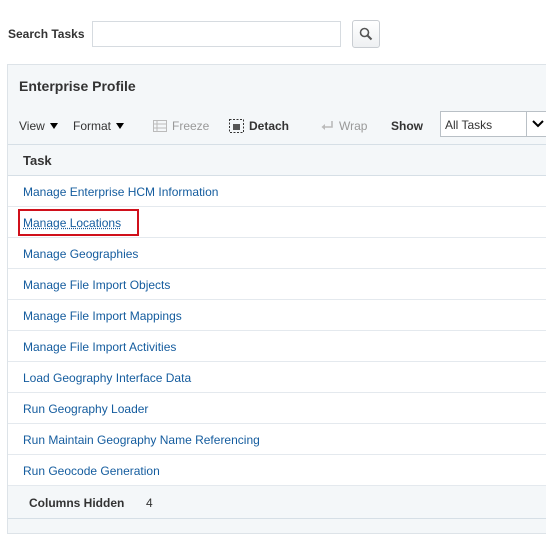 The image size is (546, 534). What do you see at coordinates (80, 254) in the screenshot?
I see `task-link: Manage Geographies` at bounding box center [80, 254].